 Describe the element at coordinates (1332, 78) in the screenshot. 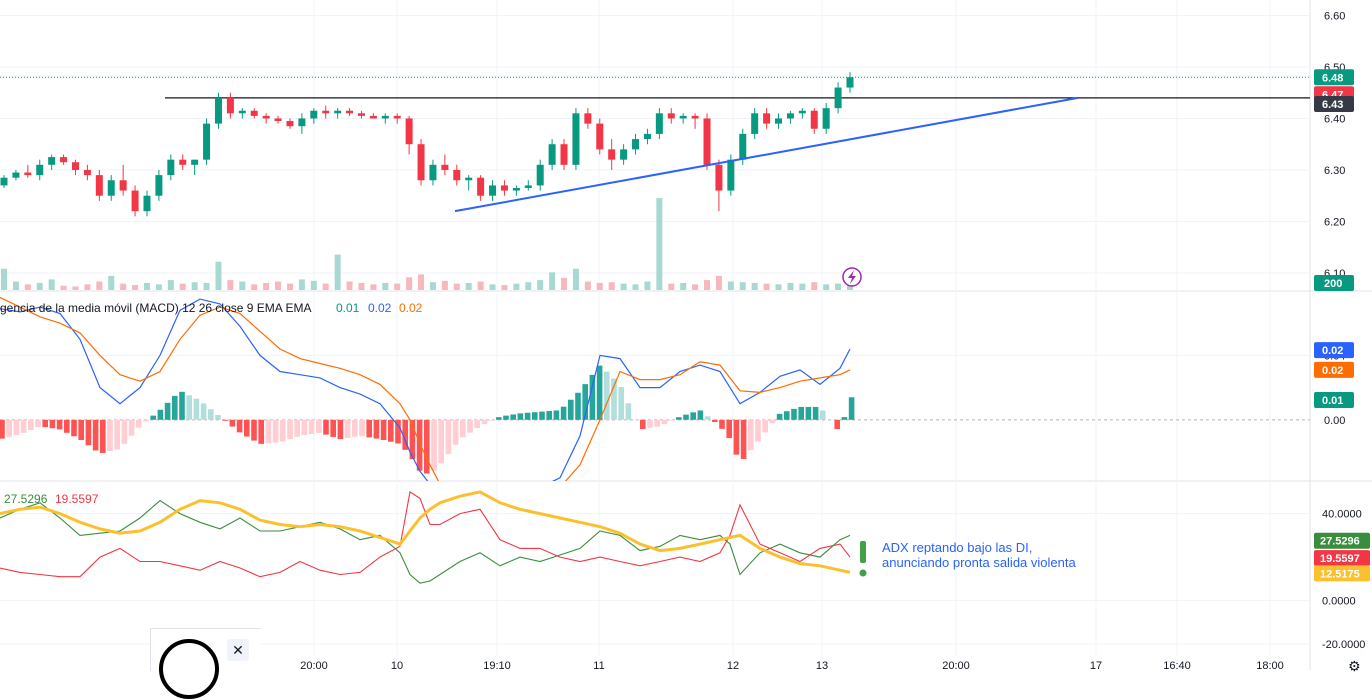

I see `price-tag-label: 6.48` at that location.